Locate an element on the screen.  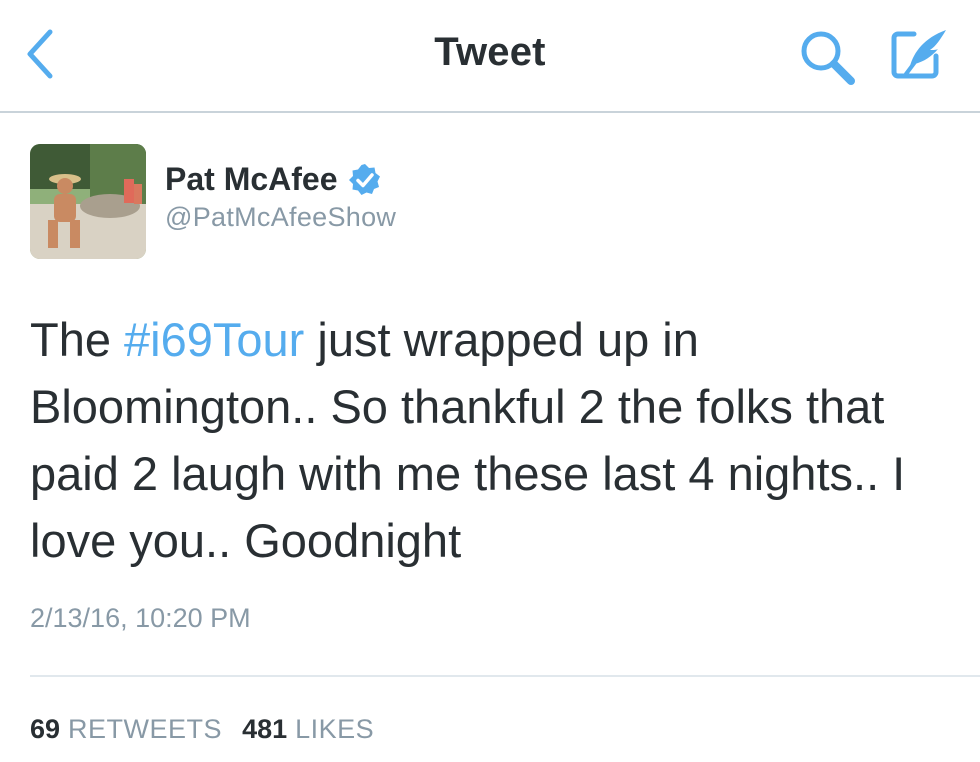
likes-count: 481 is located at coordinates (265, 729).